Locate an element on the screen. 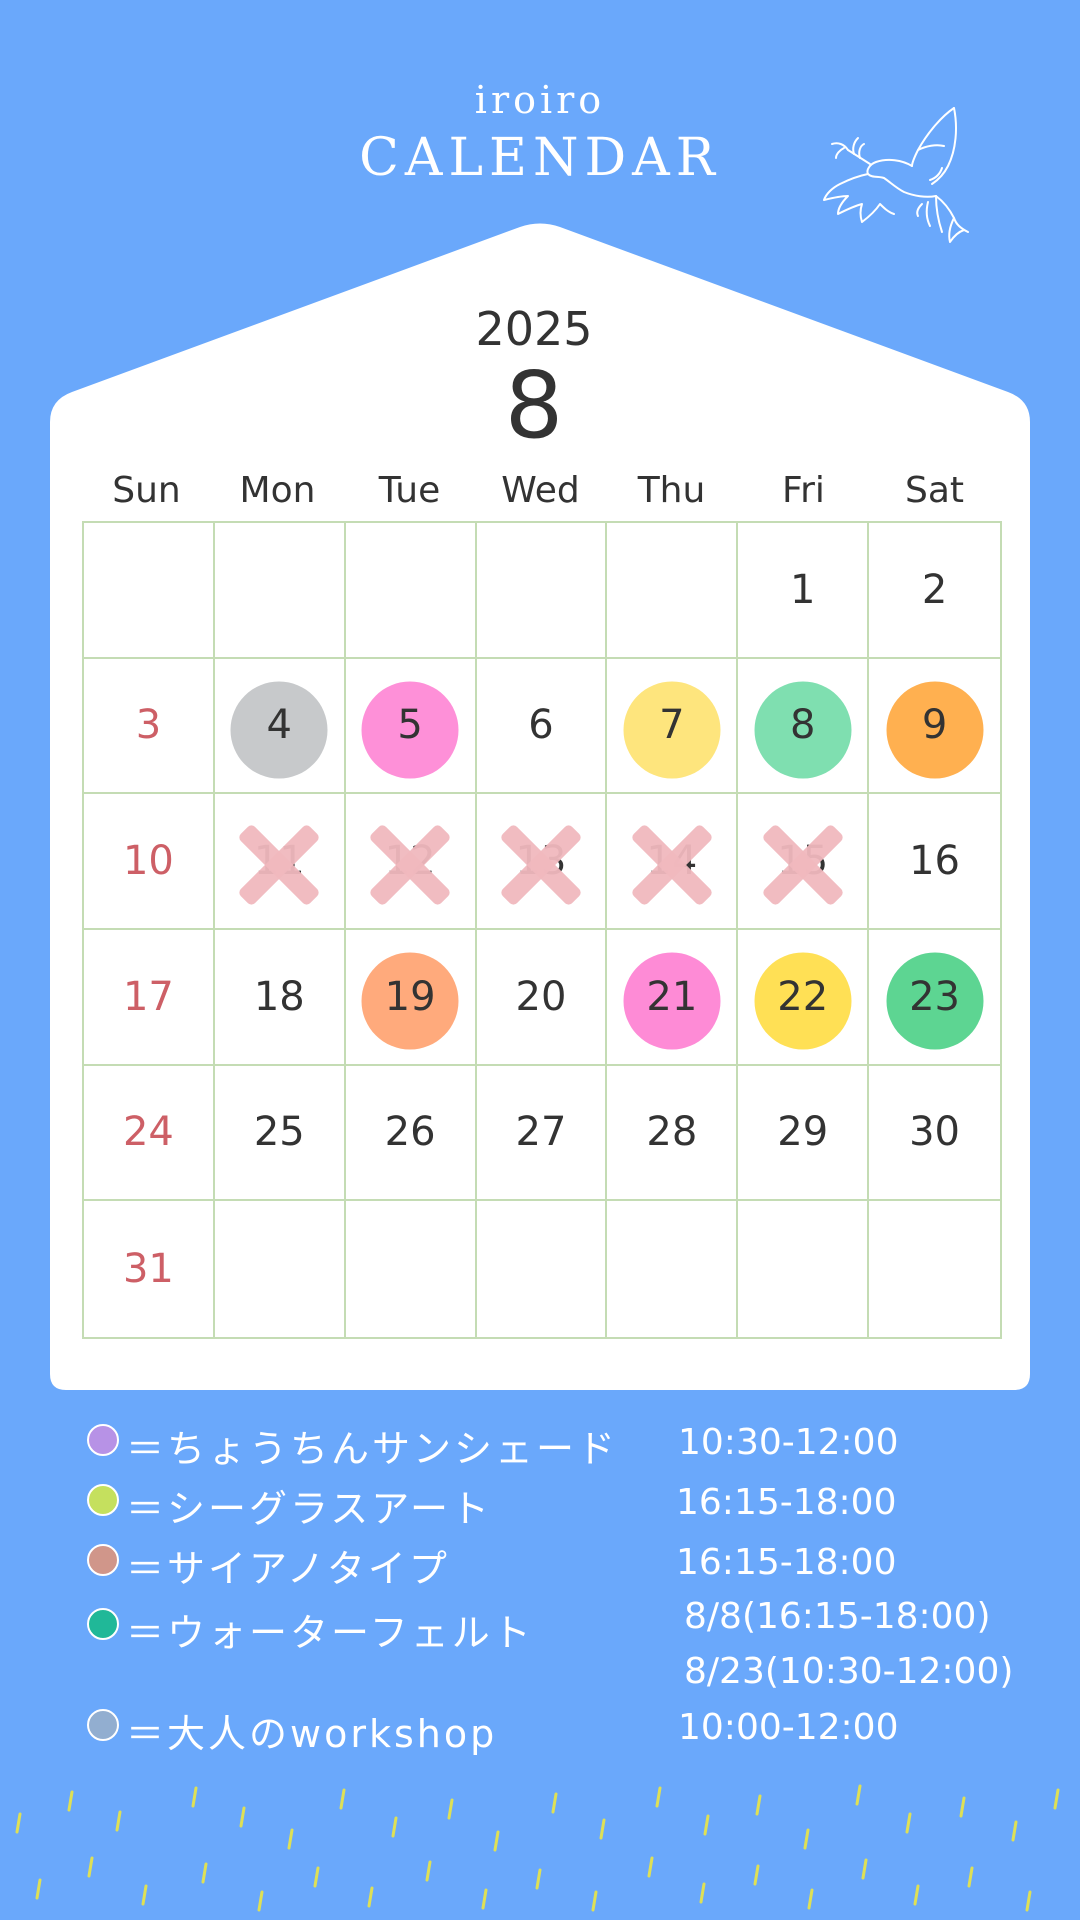 The width and height of the screenshot is (1080, 1920). day-number: 25 is located at coordinates (279, 1132).